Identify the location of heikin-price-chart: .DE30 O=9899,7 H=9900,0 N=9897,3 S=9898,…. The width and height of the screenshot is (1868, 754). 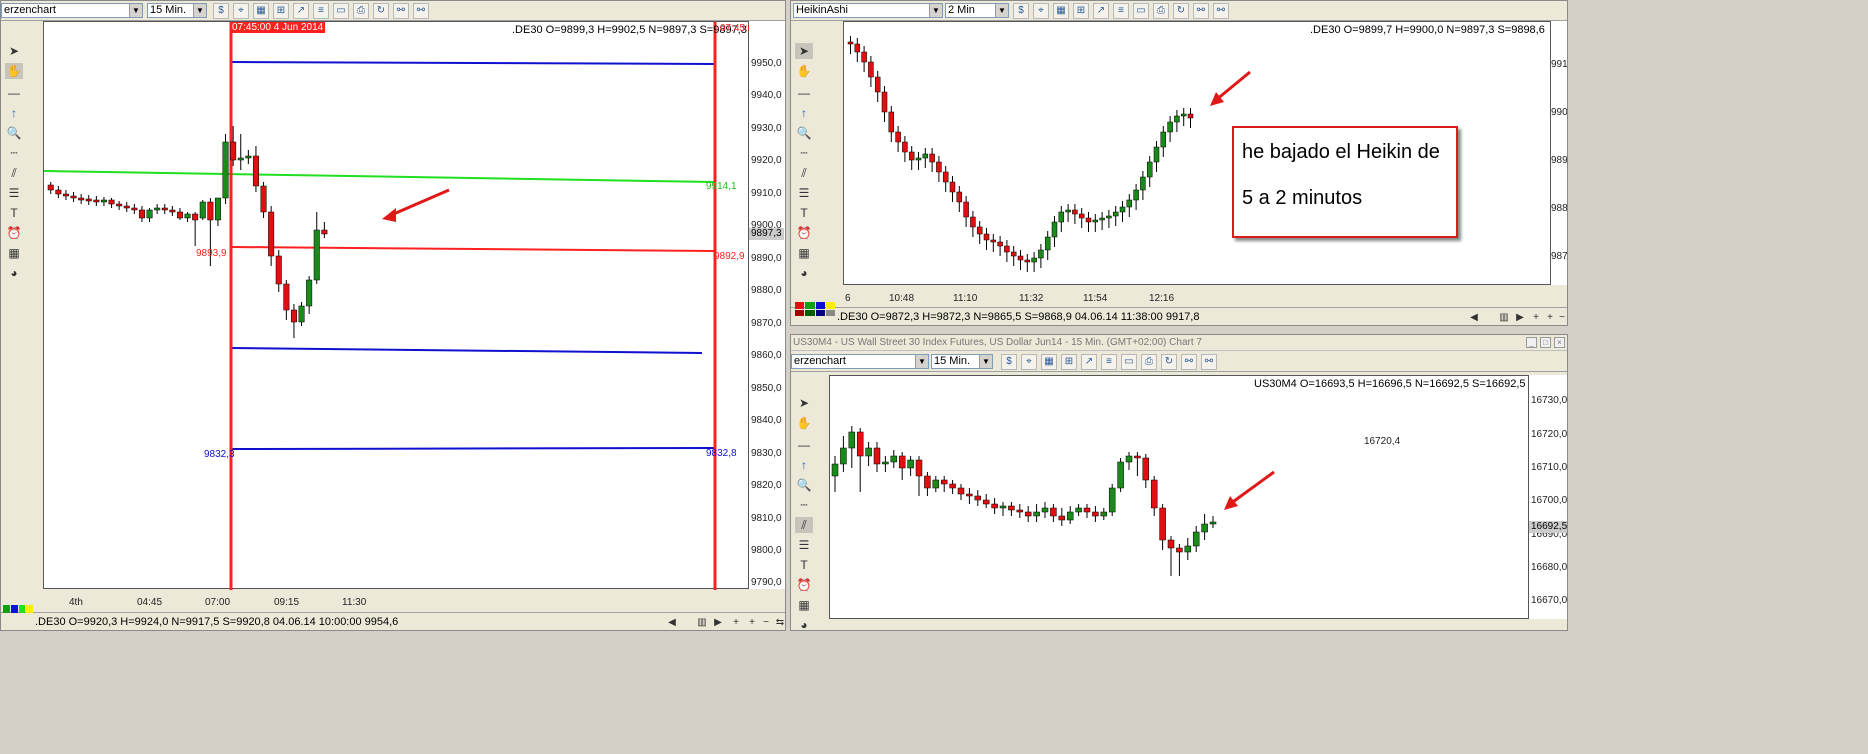
(1197, 153).